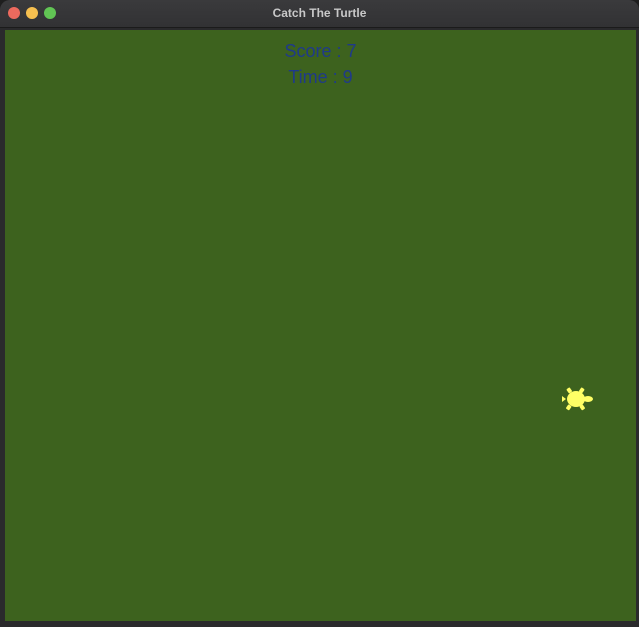 The height and width of the screenshot is (627, 639). Describe the element at coordinates (579, 399) in the screenshot. I see `turtle-icon` at that location.